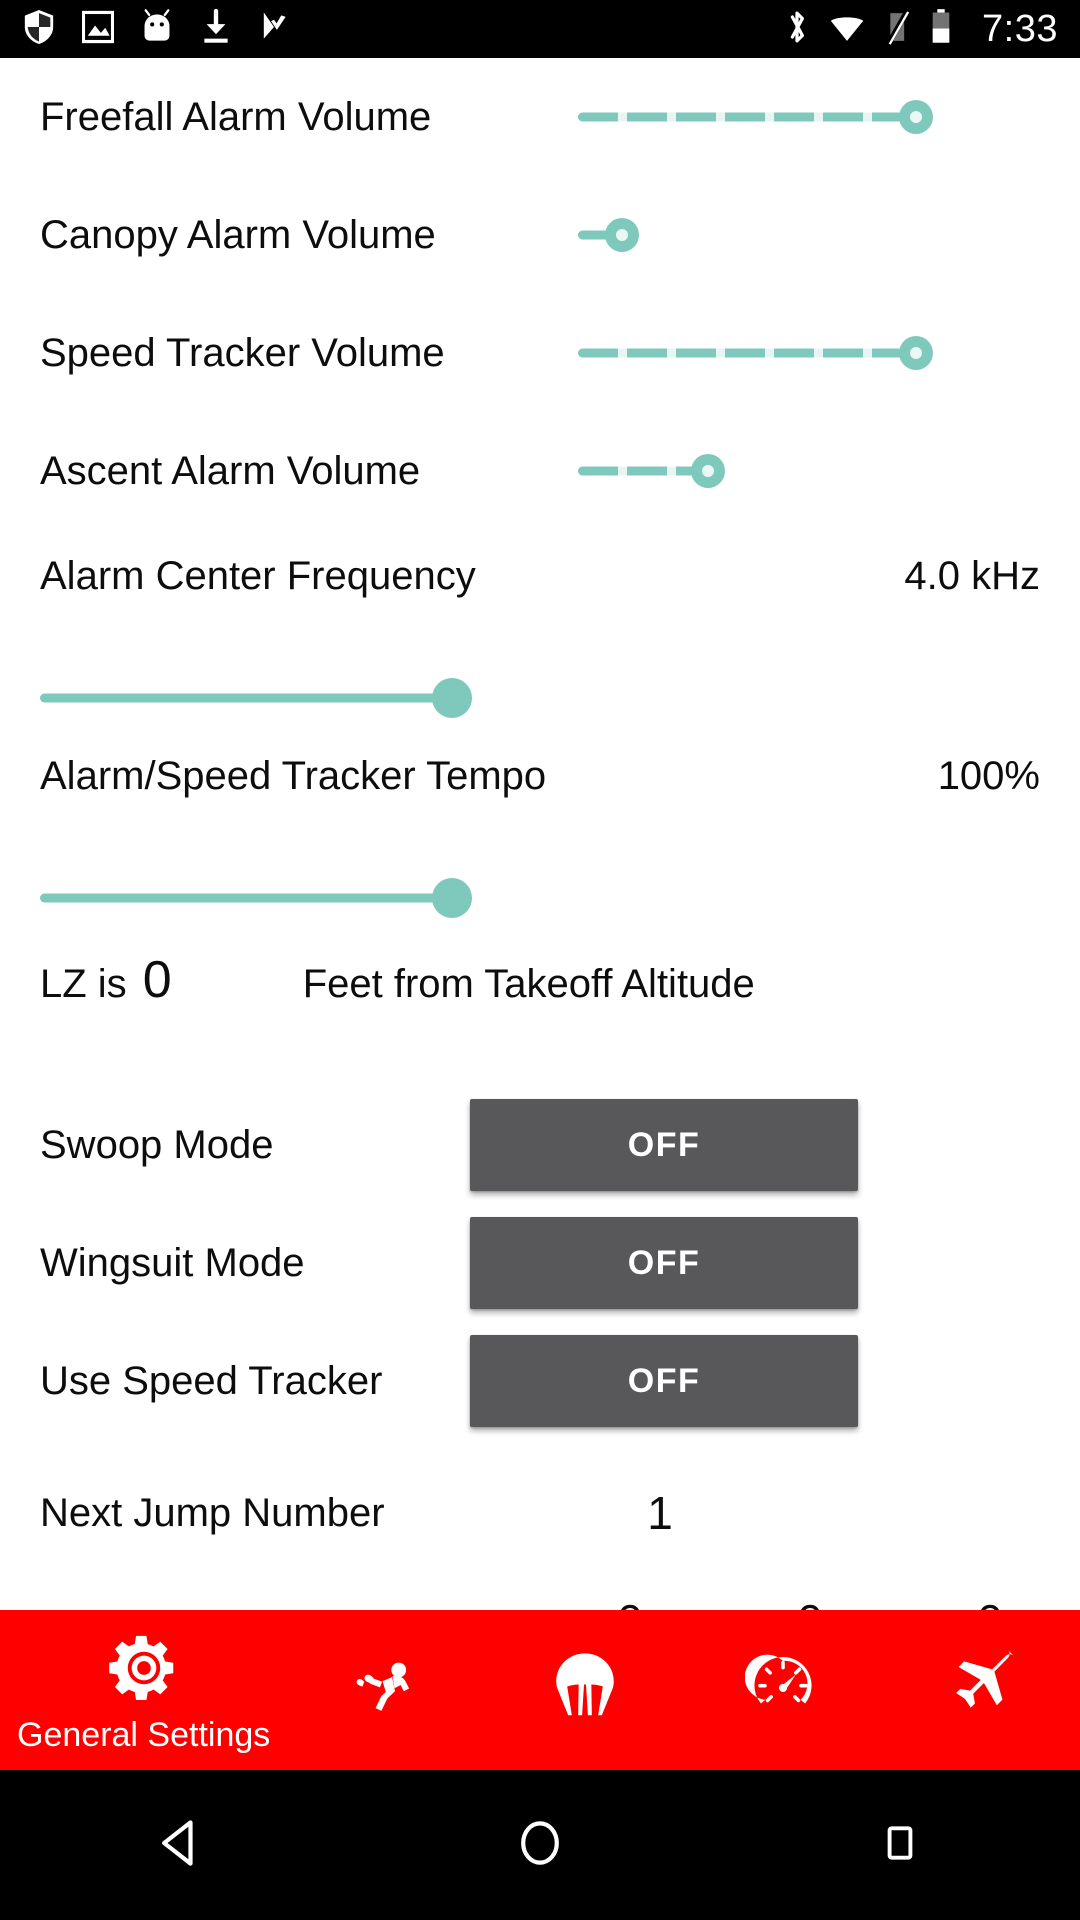 This screenshot has width=1080, height=1920. Describe the element at coordinates (988, 776) in the screenshot. I see `setting-value: 100%` at that location.